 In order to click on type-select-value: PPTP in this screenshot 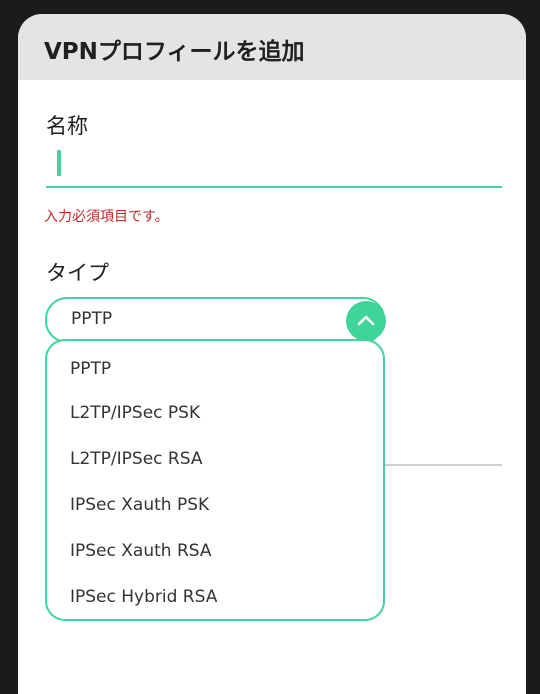, I will do `click(92, 319)`.